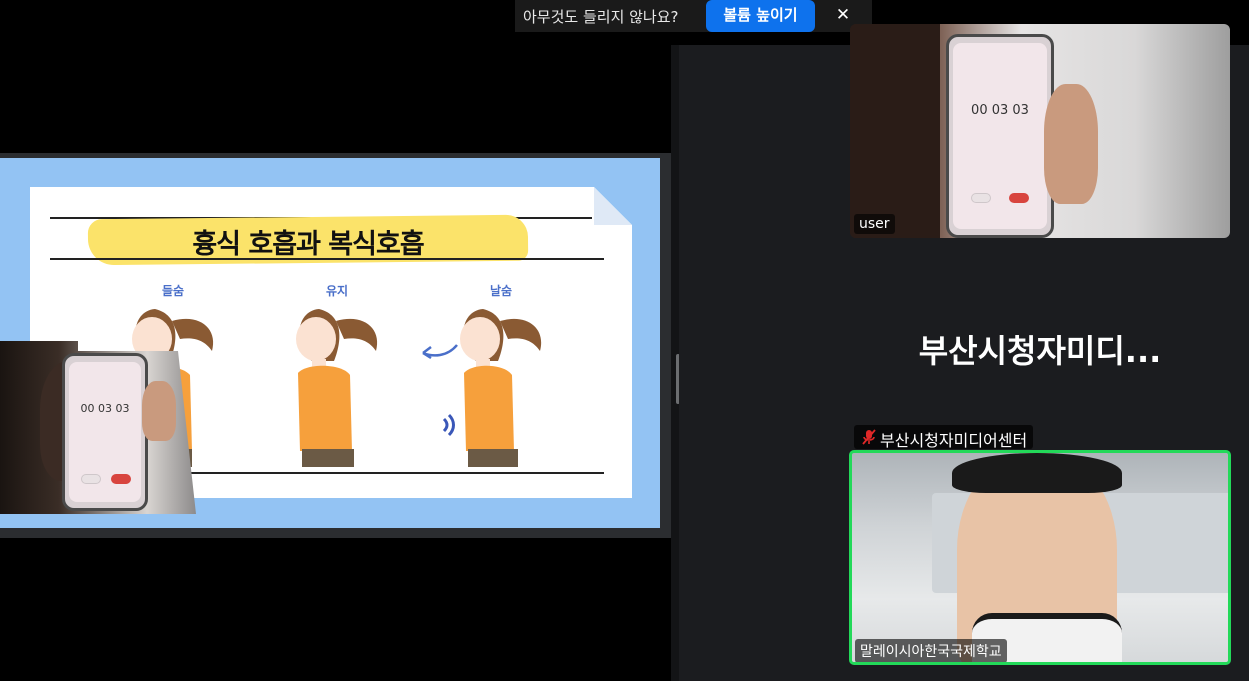  I want to click on user-phone-button-lap, so click(981, 198).